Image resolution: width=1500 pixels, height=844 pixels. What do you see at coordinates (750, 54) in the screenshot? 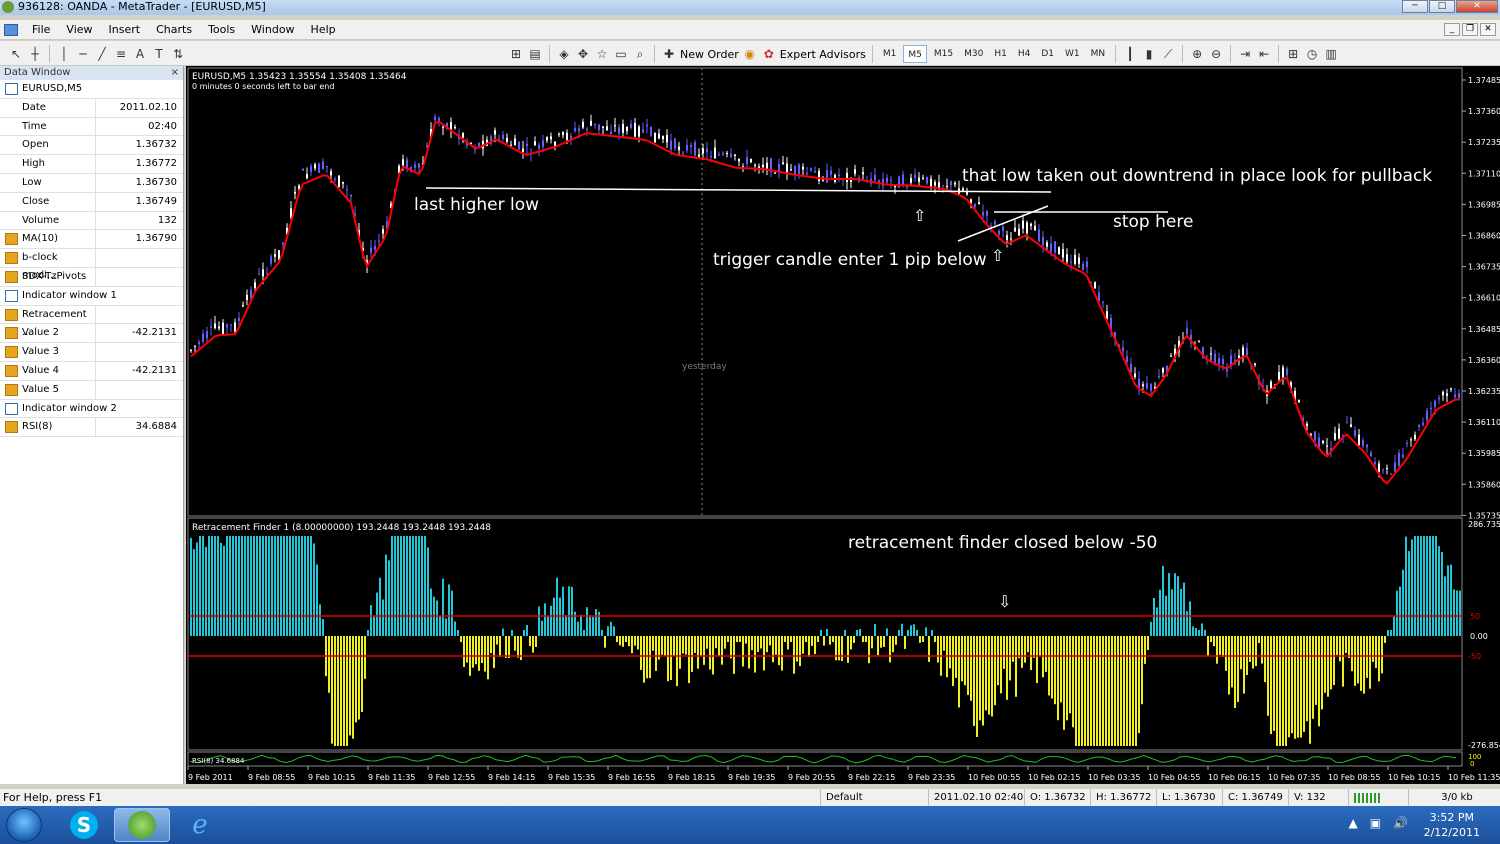
I see `metaeditor-icon: ◉` at bounding box center [750, 54].